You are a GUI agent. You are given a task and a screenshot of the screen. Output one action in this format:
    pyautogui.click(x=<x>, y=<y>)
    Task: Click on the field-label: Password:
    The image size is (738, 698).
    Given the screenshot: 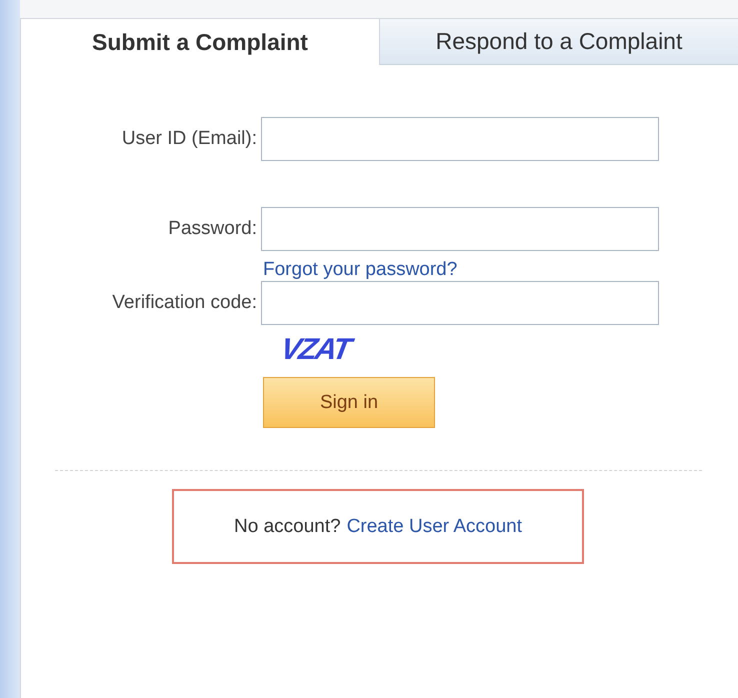 What is the action you would take?
    pyautogui.click(x=212, y=229)
    